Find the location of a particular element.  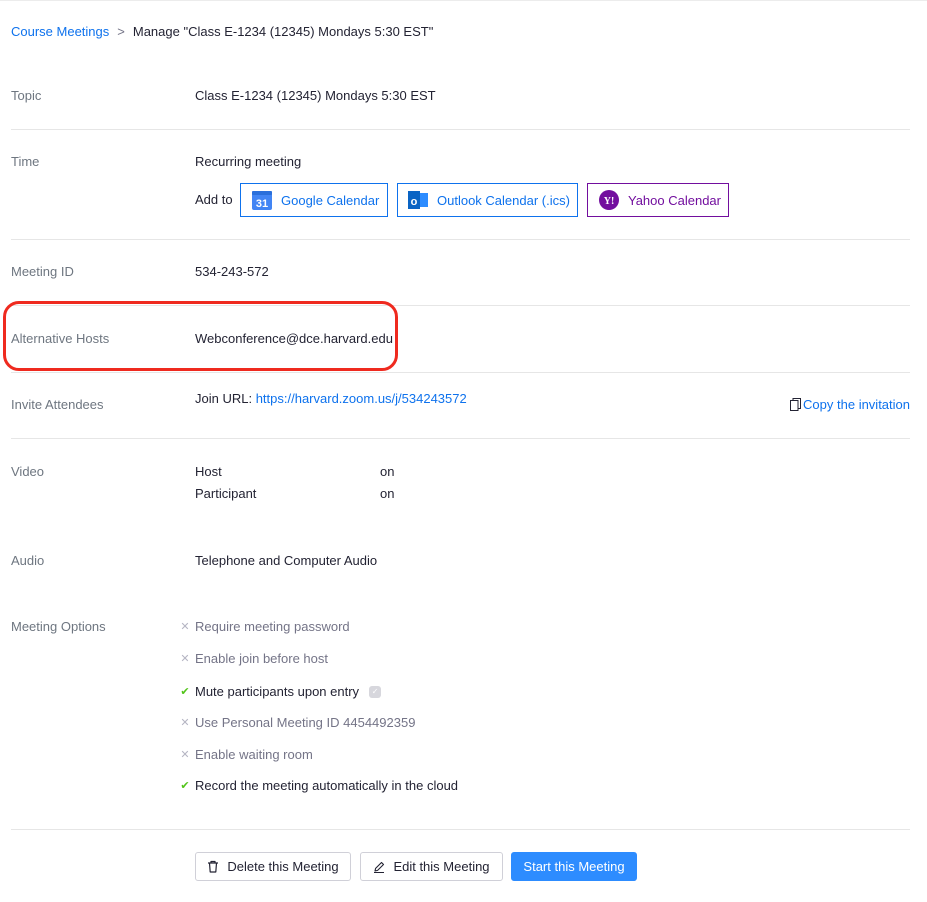

option-require-password: ✕ Require meeting password is located at coordinates (265, 626).